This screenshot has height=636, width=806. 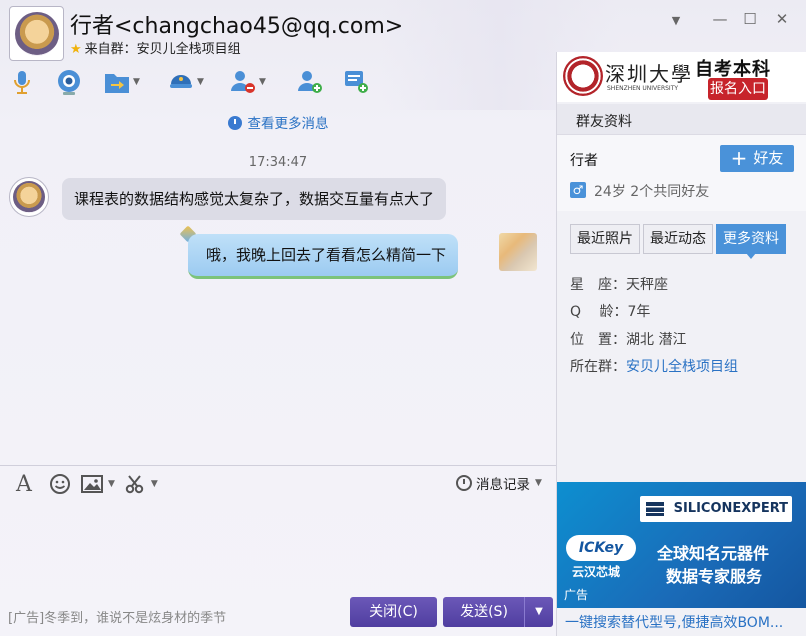 I want to click on brand-mark-icon, so click(x=655, y=509).